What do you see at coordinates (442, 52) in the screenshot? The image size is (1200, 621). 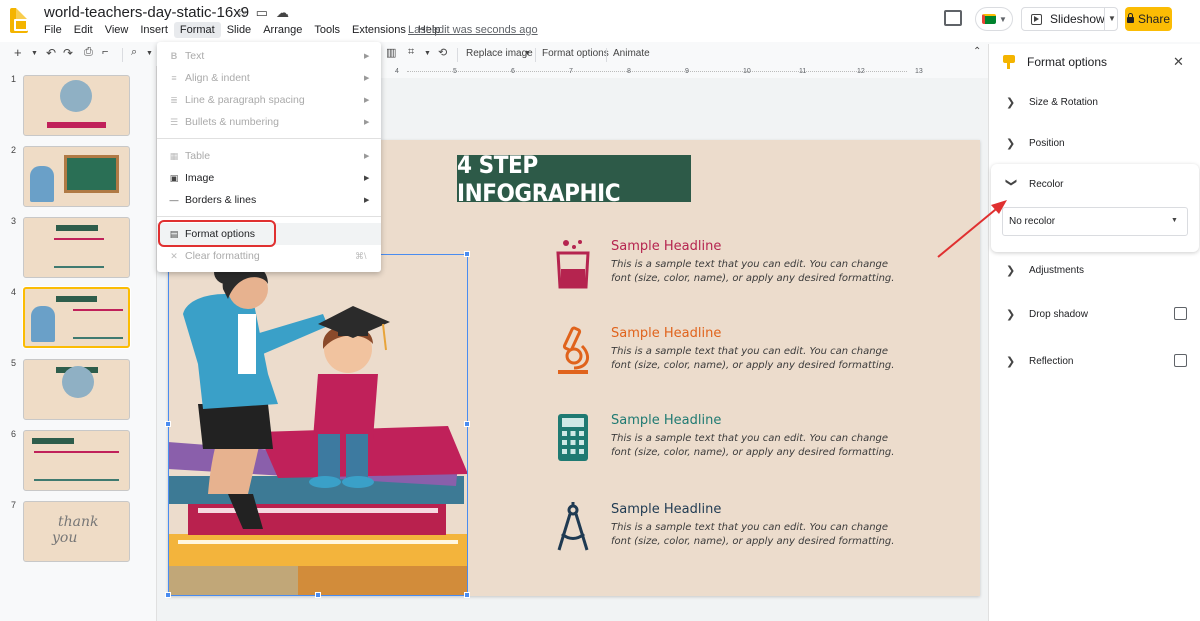 I see `reset-image-icon: ⟲` at bounding box center [442, 52].